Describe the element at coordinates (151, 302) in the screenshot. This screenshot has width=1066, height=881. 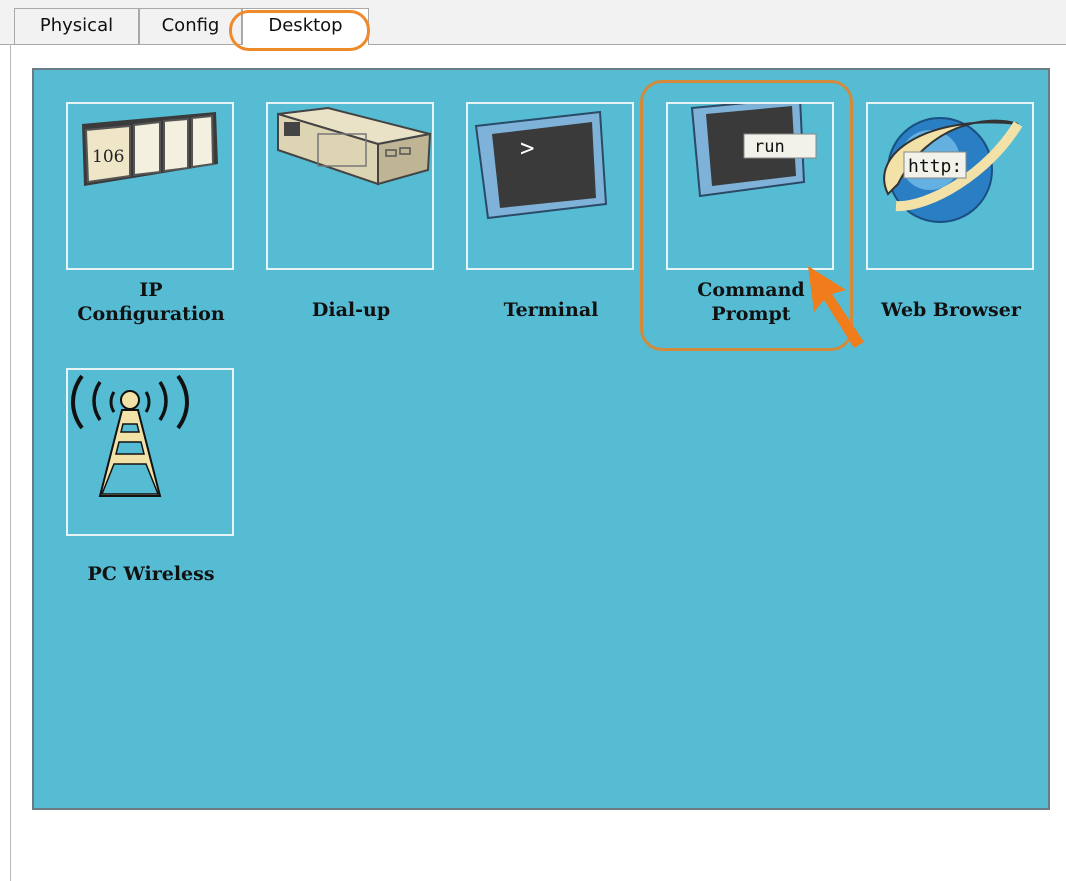
I see `app-label: IP Configuration` at that location.